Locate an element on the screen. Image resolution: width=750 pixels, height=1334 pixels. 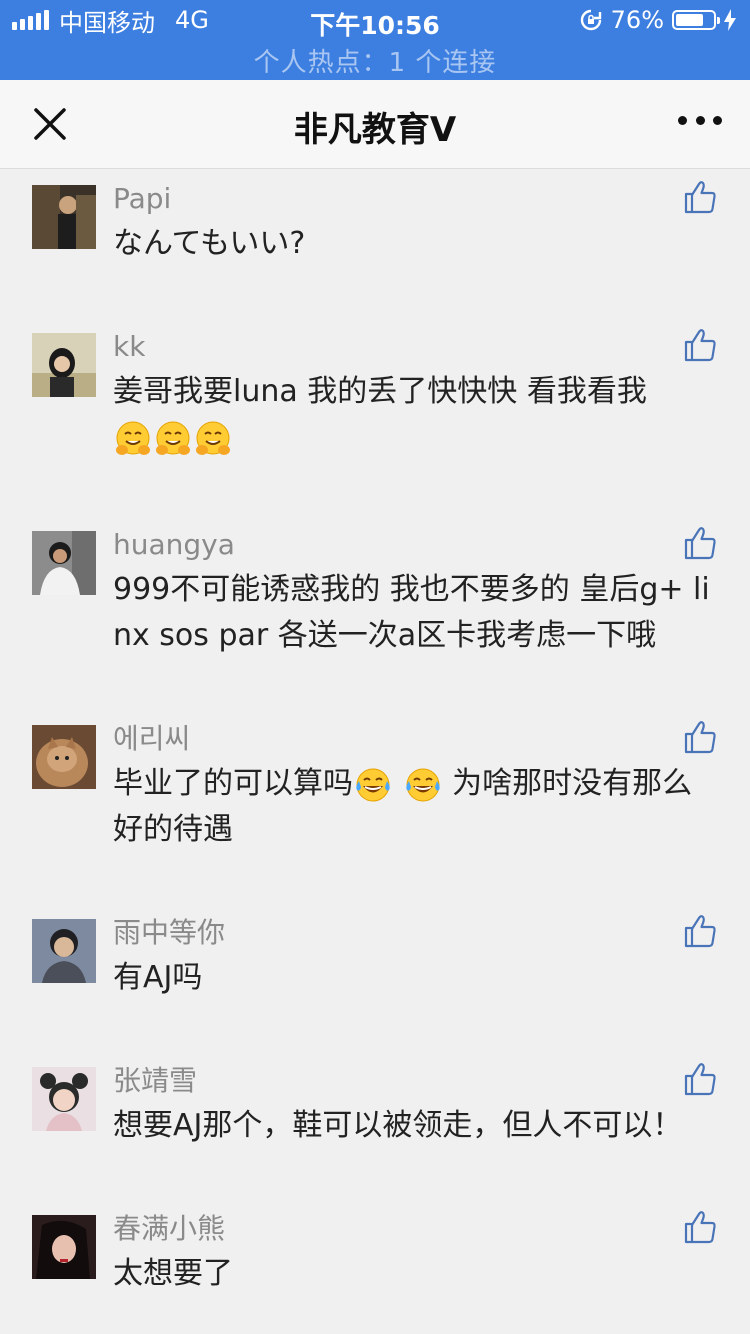
comment-author: kk is located at coordinates (431, 347).